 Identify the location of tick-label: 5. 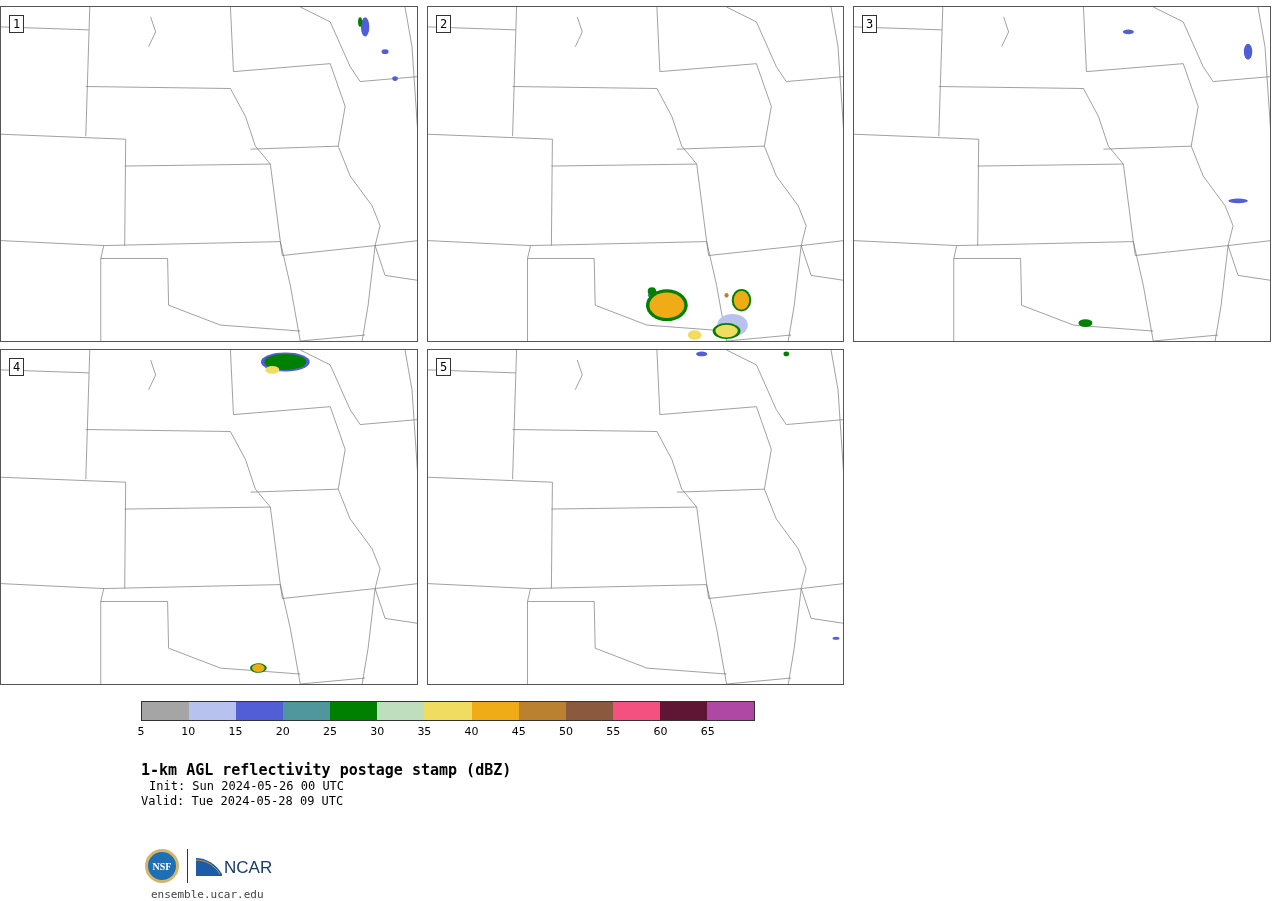
(141, 731).